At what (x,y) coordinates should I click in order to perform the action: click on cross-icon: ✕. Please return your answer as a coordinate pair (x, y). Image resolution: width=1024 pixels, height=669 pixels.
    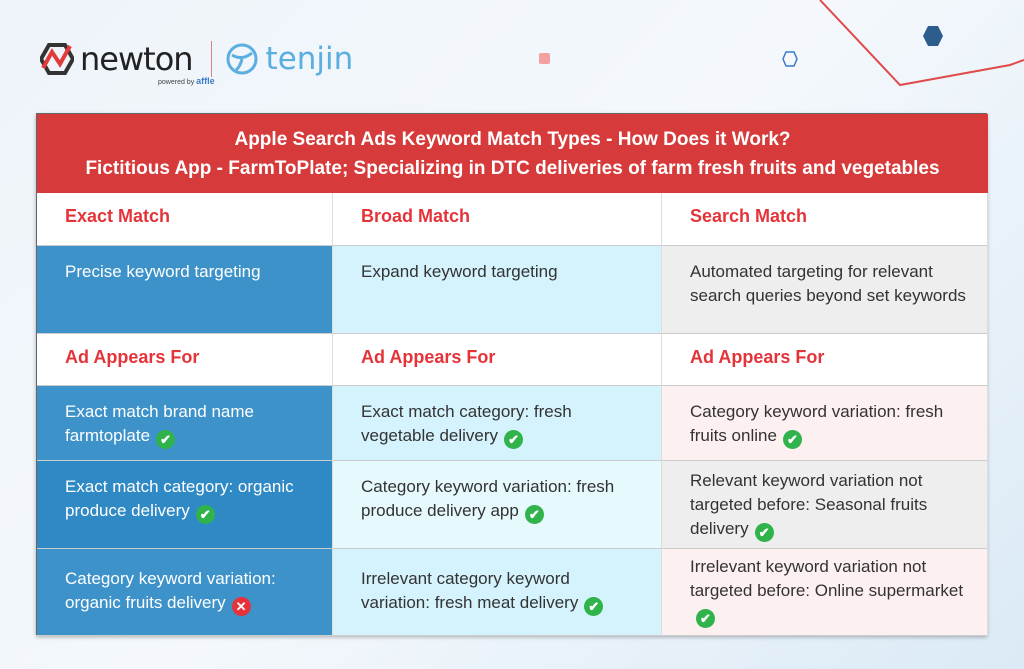
    Looking at the image, I should click on (241, 606).